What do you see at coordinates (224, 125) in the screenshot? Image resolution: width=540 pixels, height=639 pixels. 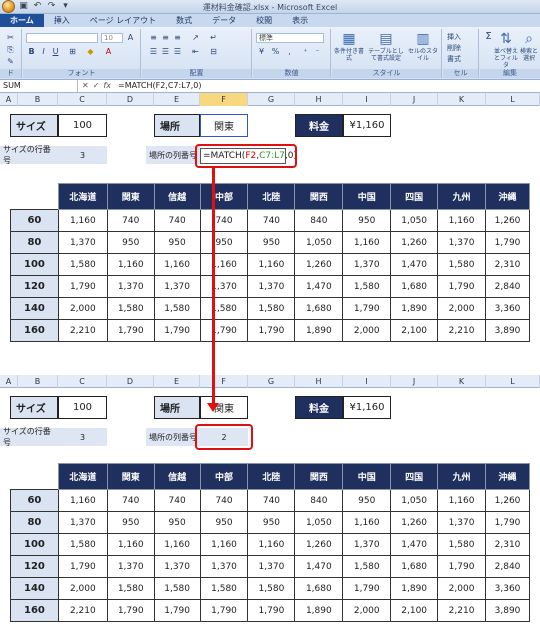 I see `place-value: 関東` at bounding box center [224, 125].